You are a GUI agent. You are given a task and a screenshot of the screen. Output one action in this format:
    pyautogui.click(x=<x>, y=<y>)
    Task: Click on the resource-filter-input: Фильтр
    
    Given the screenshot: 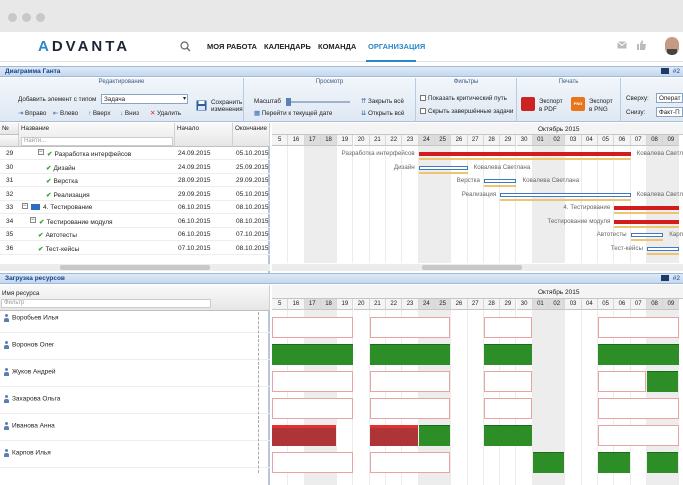 What is the action you would take?
    pyautogui.click(x=106, y=303)
    